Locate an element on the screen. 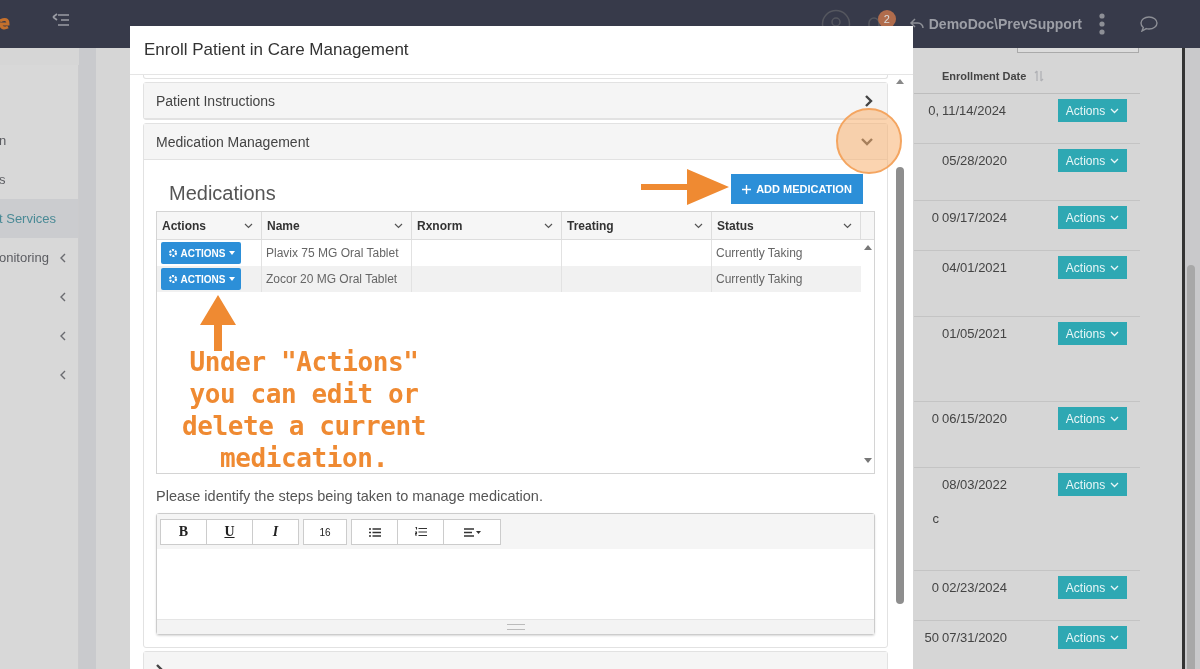 The width and height of the screenshot is (1200, 669). chevron-right-icon is located at coordinates (869, 100).